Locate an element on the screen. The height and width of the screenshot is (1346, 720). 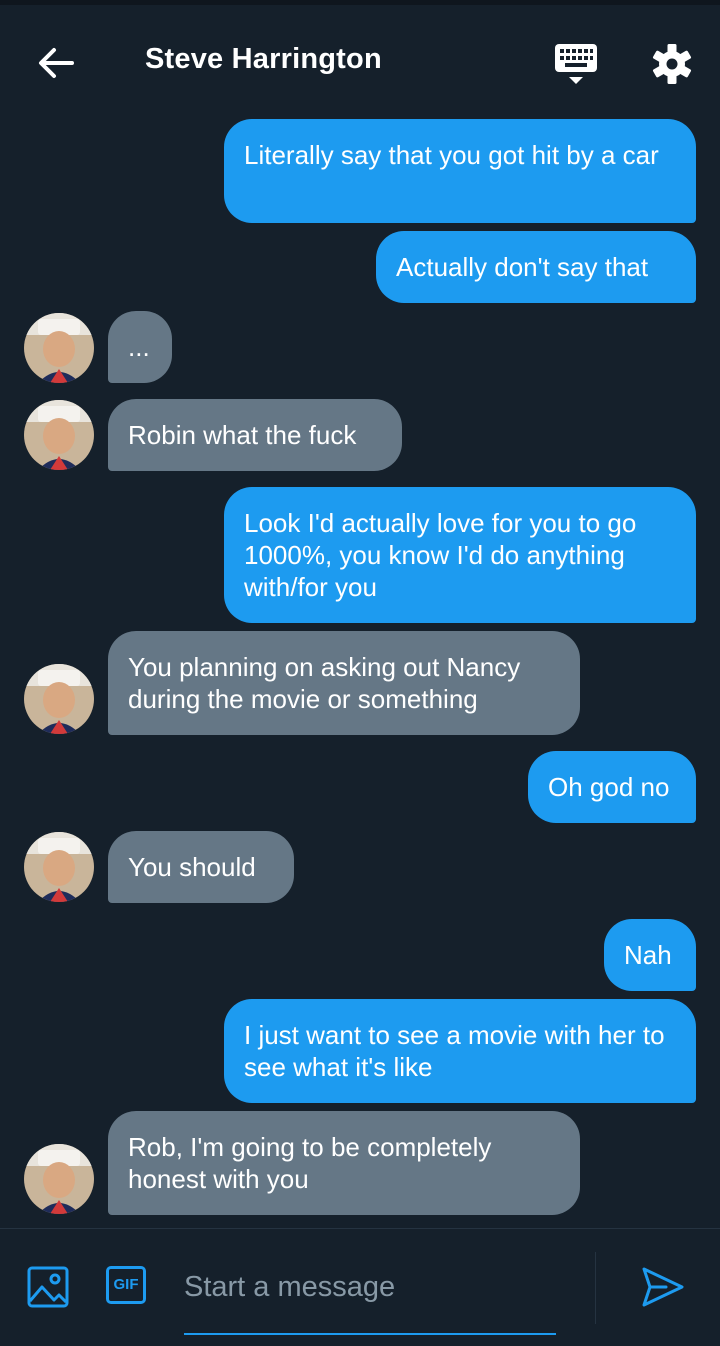
message-bubble-incoming: Robin what the fuck is located at coordinates (255, 435).